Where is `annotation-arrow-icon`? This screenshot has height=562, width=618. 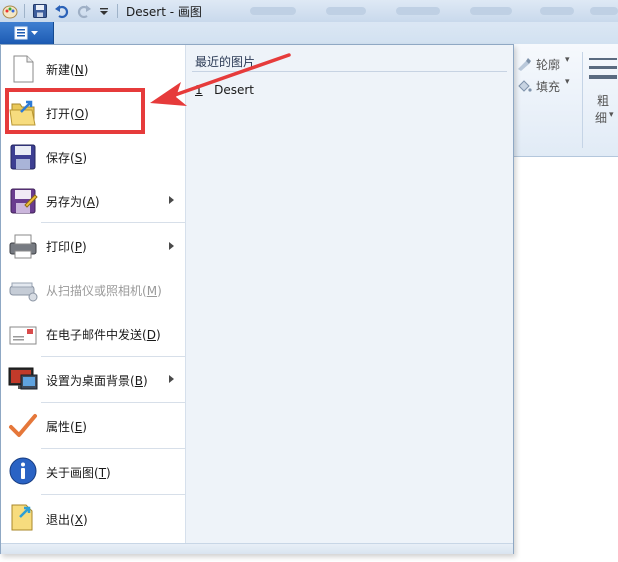
annotation-arrow-icon is located at coordinates (220, 79).